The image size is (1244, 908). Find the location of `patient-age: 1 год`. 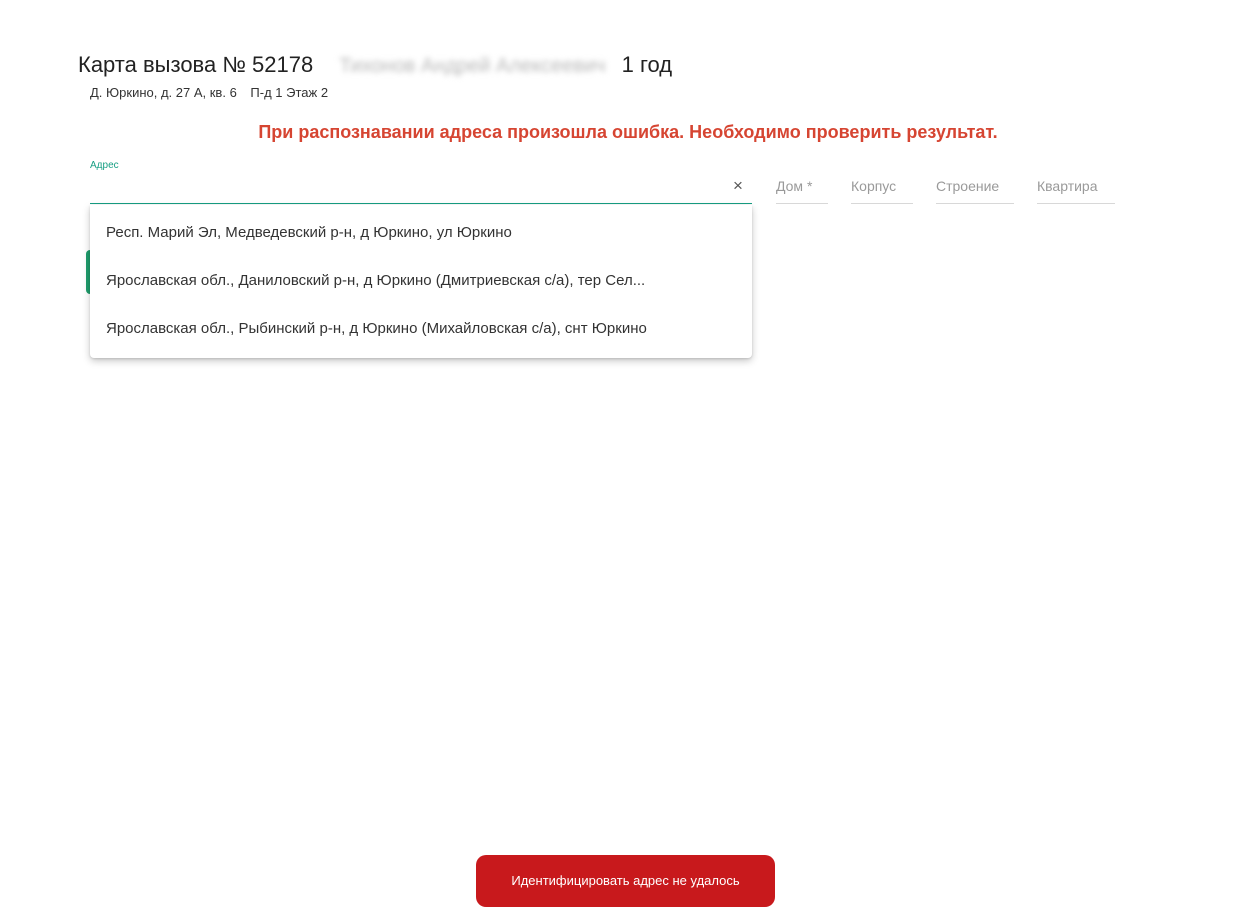

patient-age: 1 год is located at coordinates (647, 64).